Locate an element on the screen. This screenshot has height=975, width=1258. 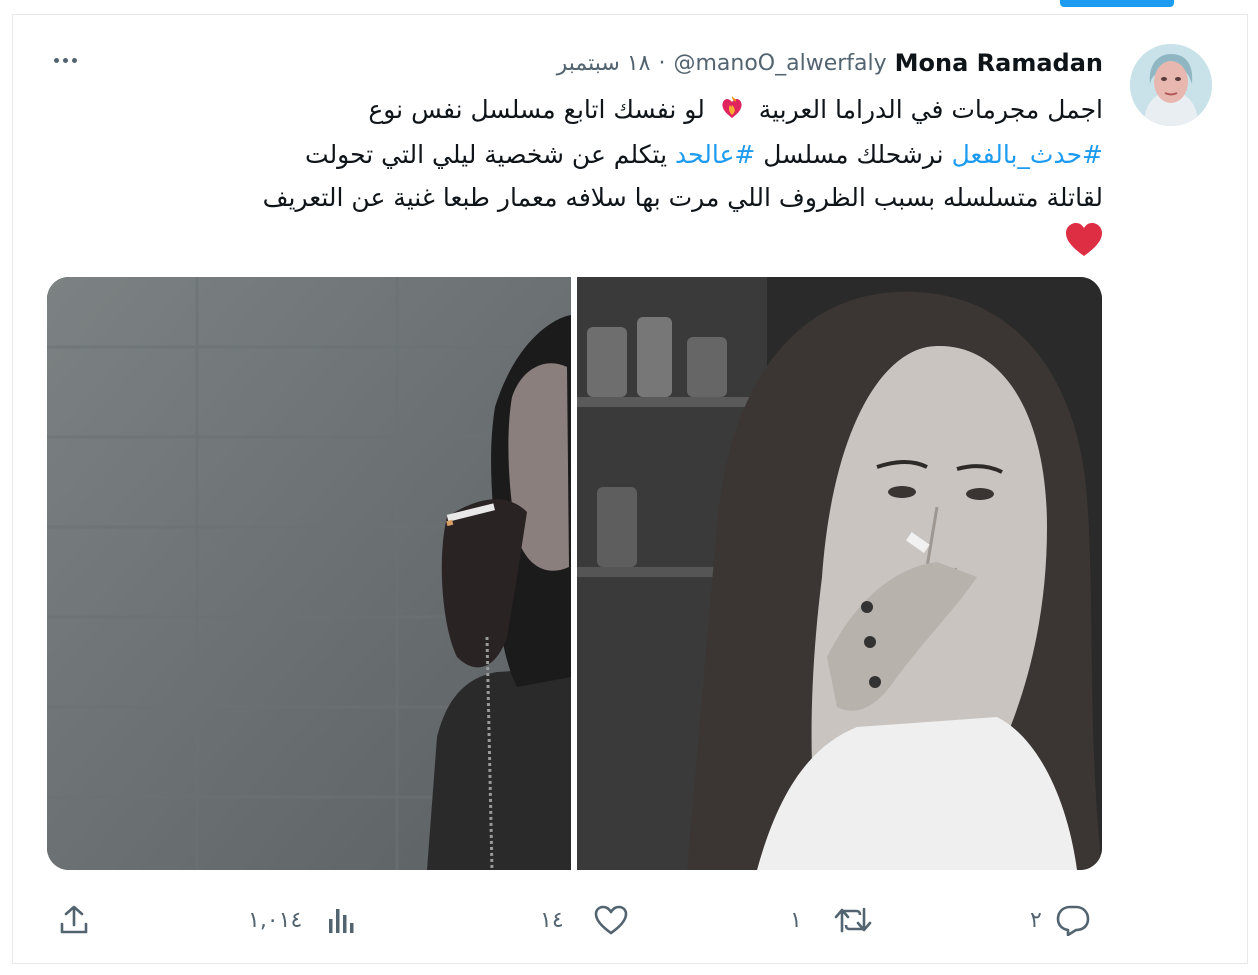
views-button: ١,٠١٤ is located at coordinates (302, 920).